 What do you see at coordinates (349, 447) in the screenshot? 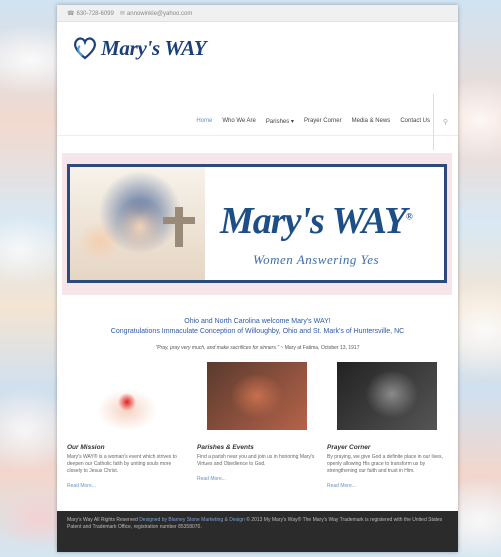
I see `prayer-title: Prayer Corner` at bounding box center [349, 447].